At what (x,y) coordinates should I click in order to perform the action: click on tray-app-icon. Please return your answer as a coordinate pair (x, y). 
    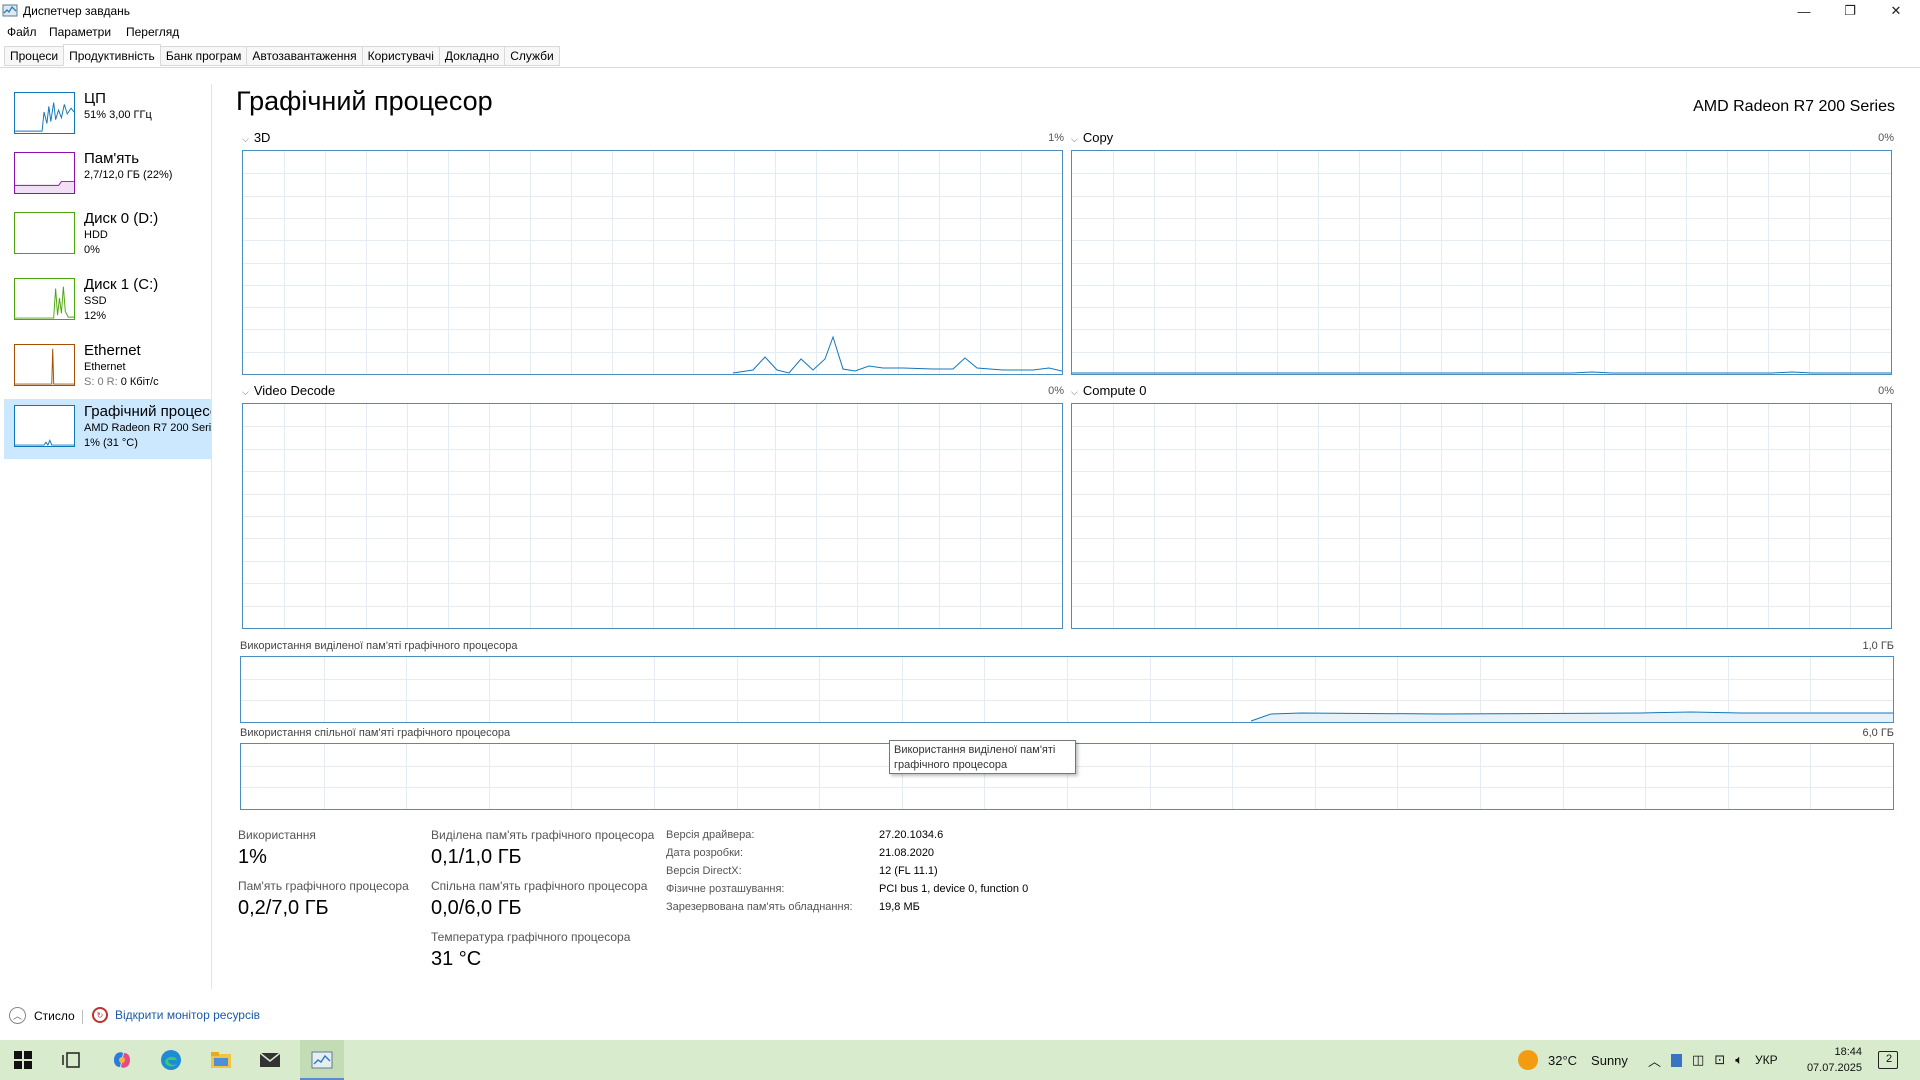
    Looking at the image, I should click on (1677, 1060).